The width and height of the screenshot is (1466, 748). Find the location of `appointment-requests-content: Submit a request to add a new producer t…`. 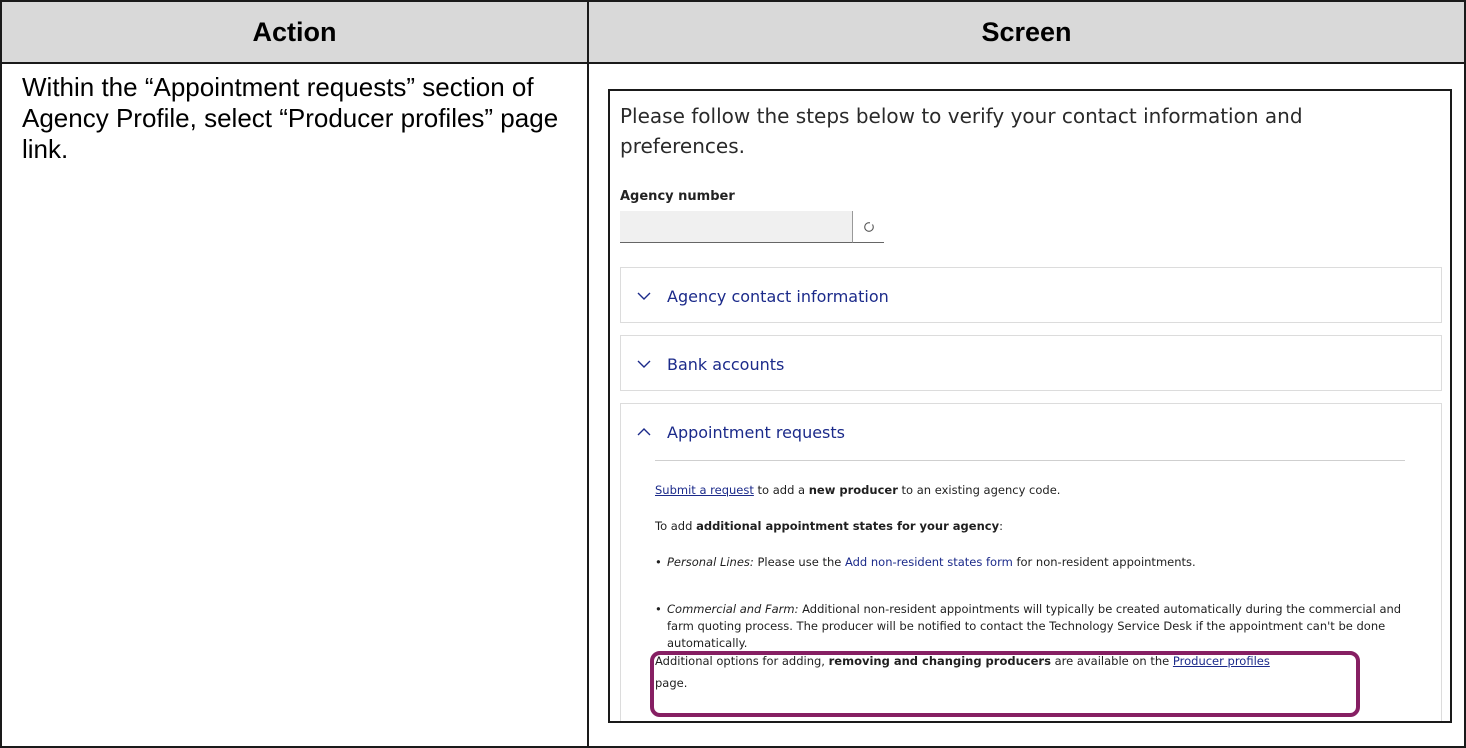

appointment-requests-content: Submit a request to add a new producer t… is located at coordinates (1035, 586).